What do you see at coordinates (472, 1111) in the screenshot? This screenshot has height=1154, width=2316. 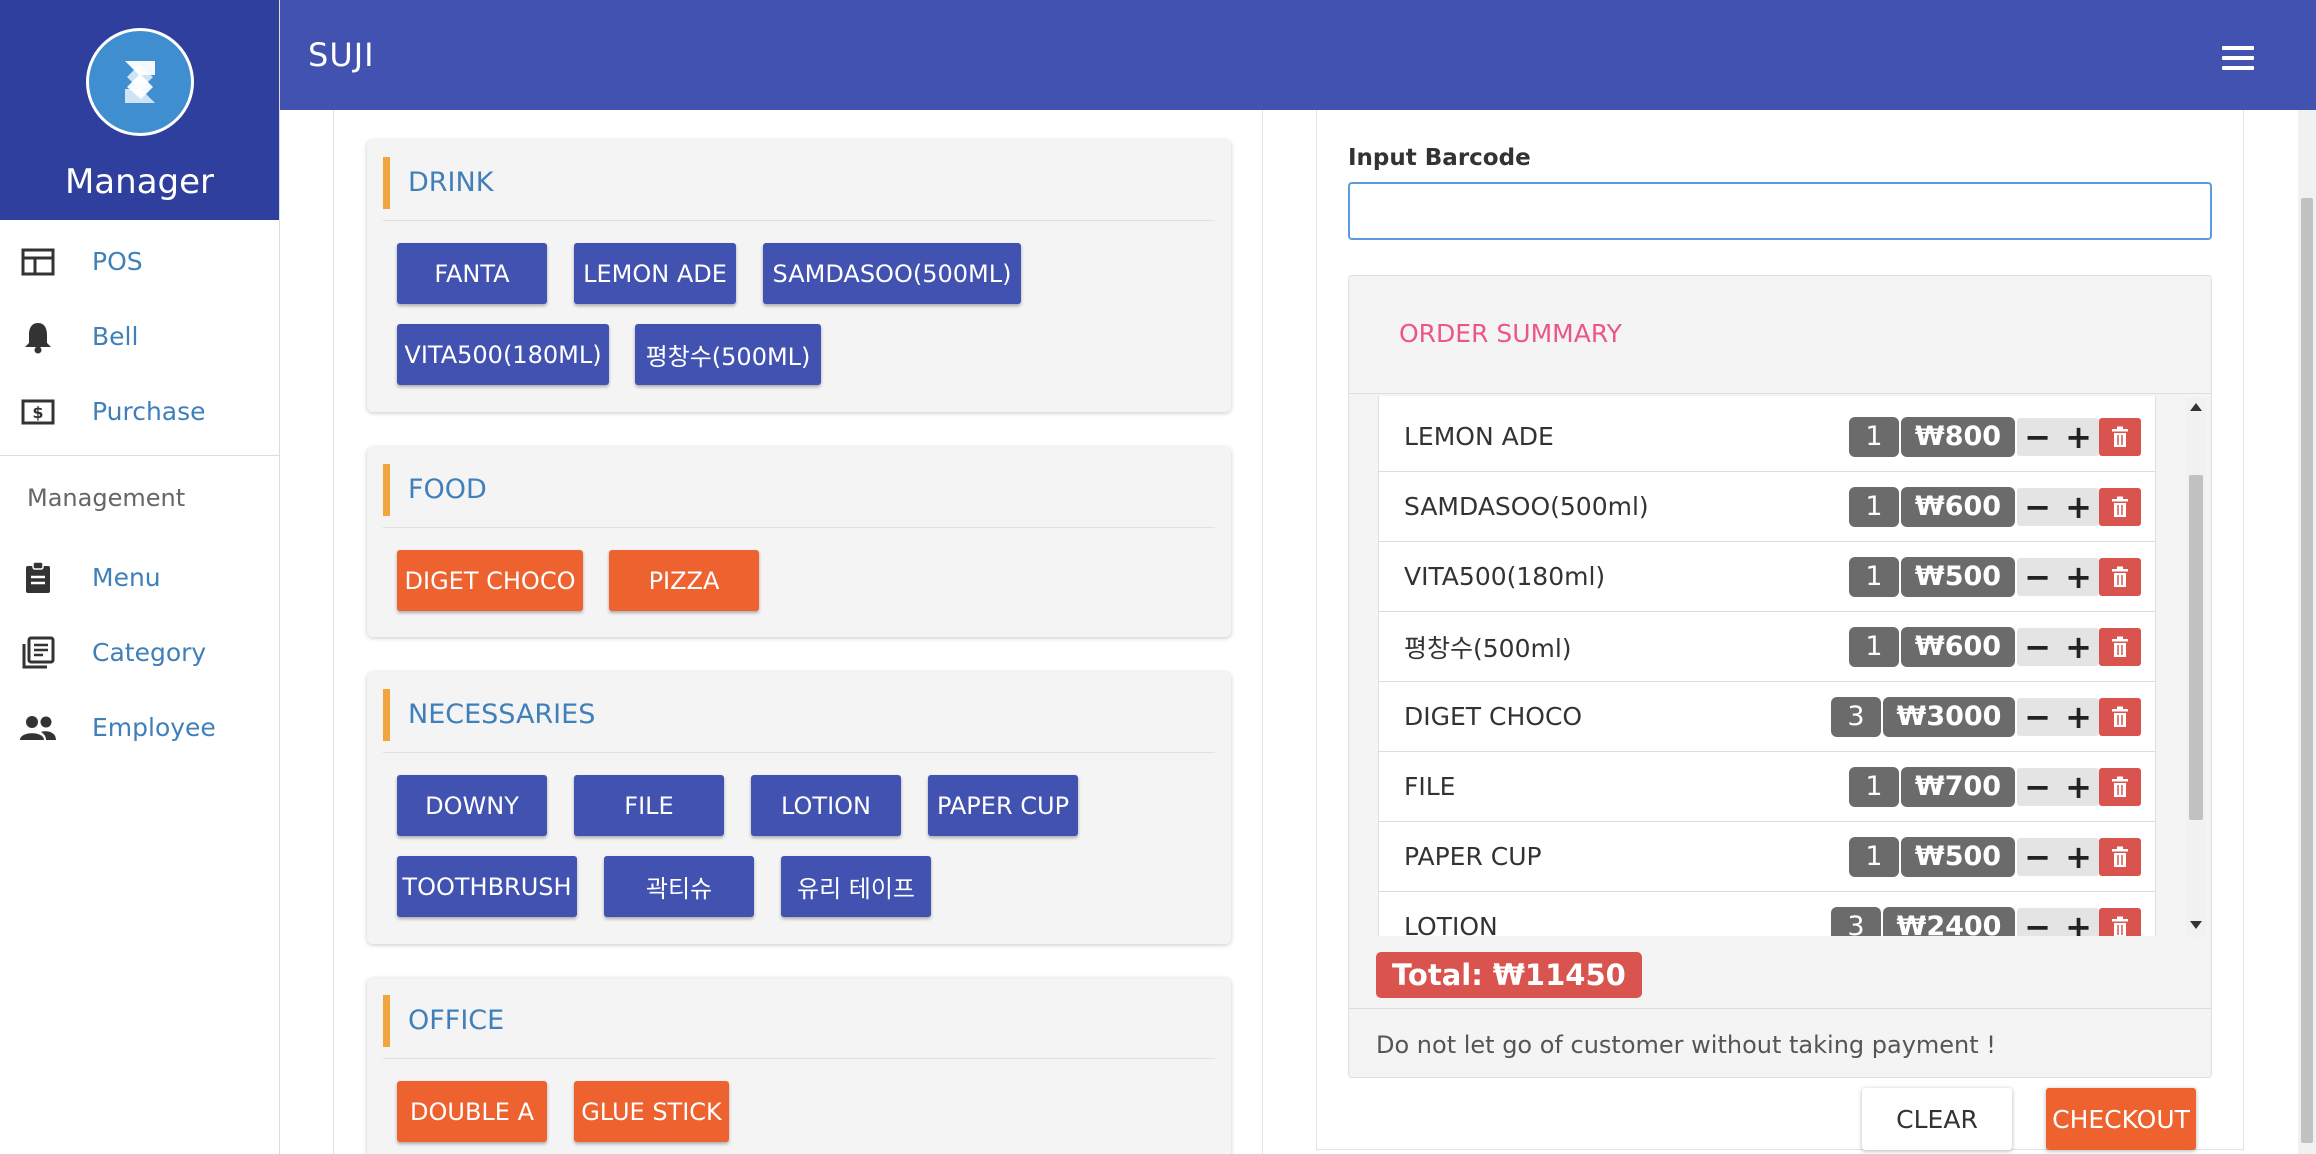 I see `product-button-double-a: DOUBLE A` at bounding box center [472, 1111].